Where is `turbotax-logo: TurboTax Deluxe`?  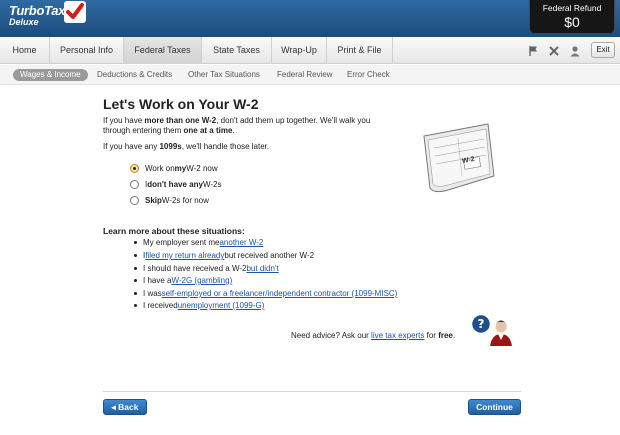
turbotax-logo: TurboTax Deluxe is located at coordinates (47, 14).